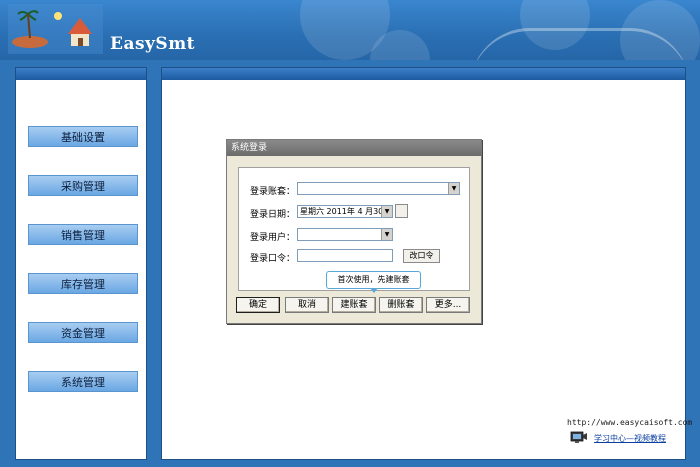  What do you see at coordinates (423, 74) in the screenshot?
I see `main-title-bar` at bounding box center [423, 74].